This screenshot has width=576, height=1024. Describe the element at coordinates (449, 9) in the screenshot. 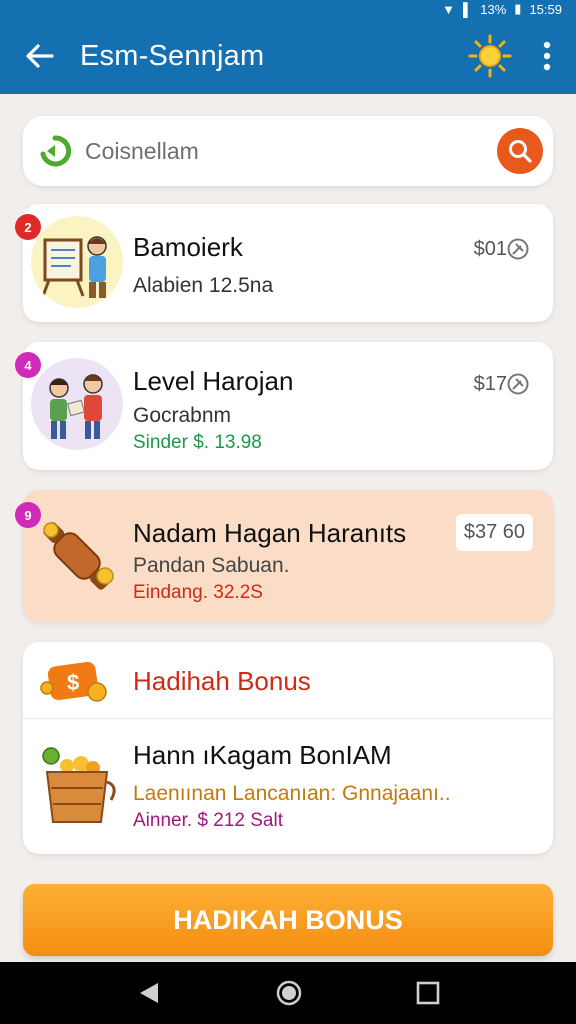

I see `wifi-icon: ▼` at that location.